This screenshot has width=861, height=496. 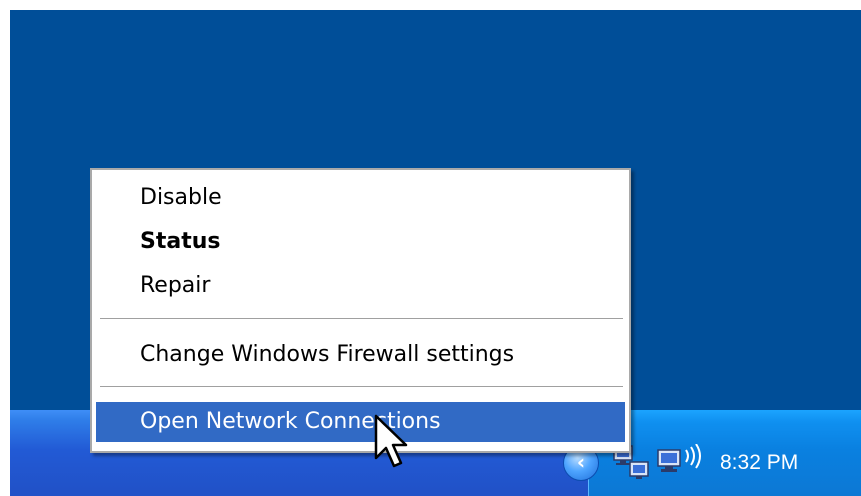 I want to click on menu-item-status: Status, so click(x=360, y=242).